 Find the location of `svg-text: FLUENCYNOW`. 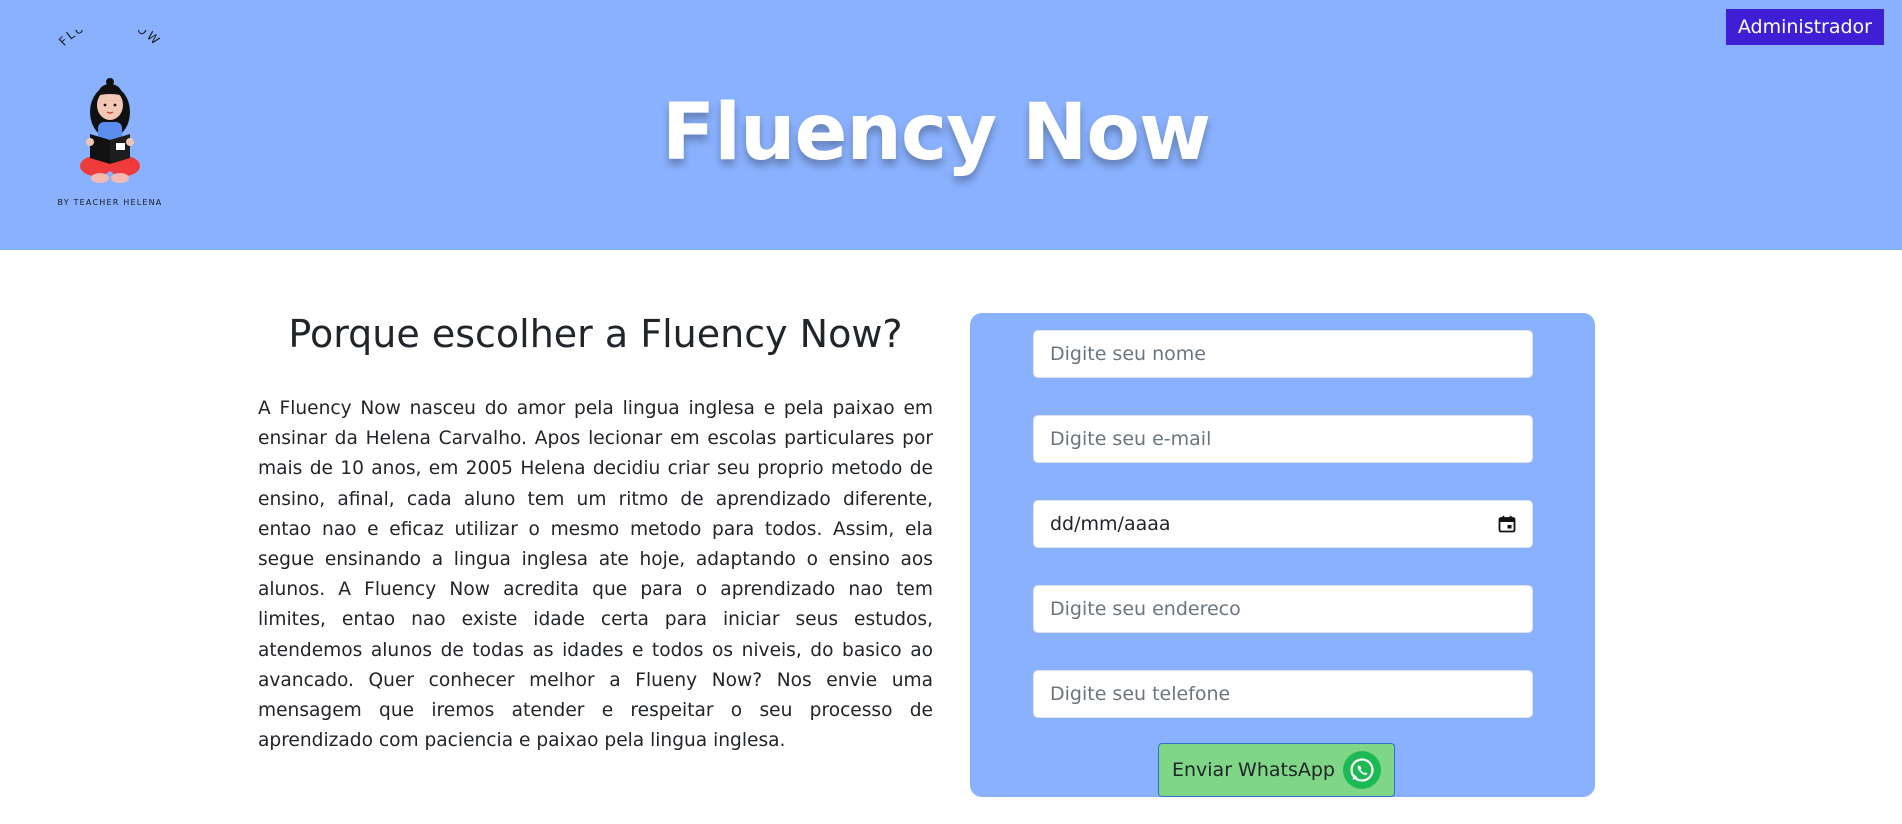

svg-text: FLUENCYNOW is located at coordinates (109, 39).